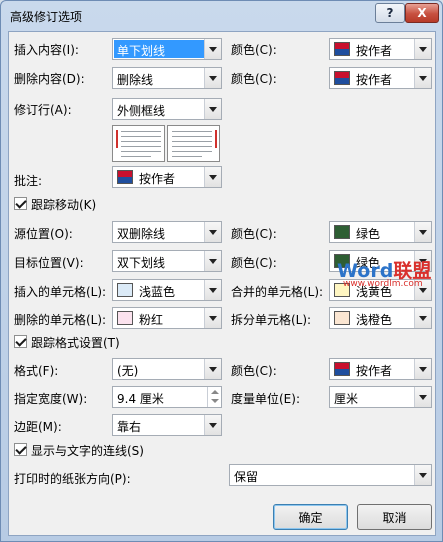 Image resolution: width=443 pixels, height=542 pixels. Describe the element at coordinates (167, 177) in the screenshot. I see `comments-color-select: 按作者` at that location.